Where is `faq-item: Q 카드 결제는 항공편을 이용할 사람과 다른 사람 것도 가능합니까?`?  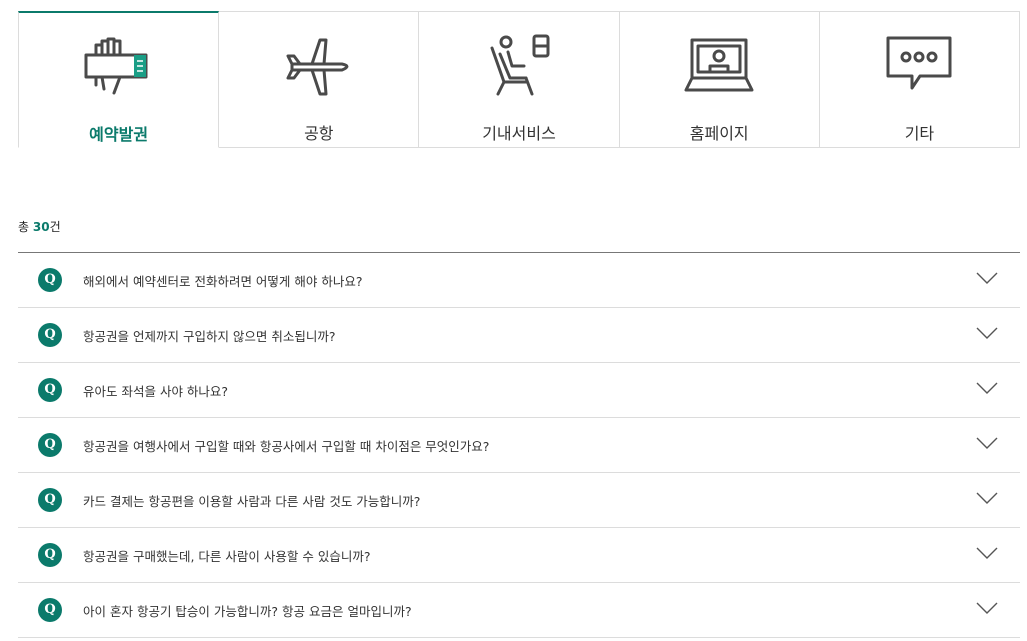 faq-item: Q 카드 결제는 항공편을 이용할 사람과 다른 사람 것도 가능합니까? is located at coordinates (519, 500).